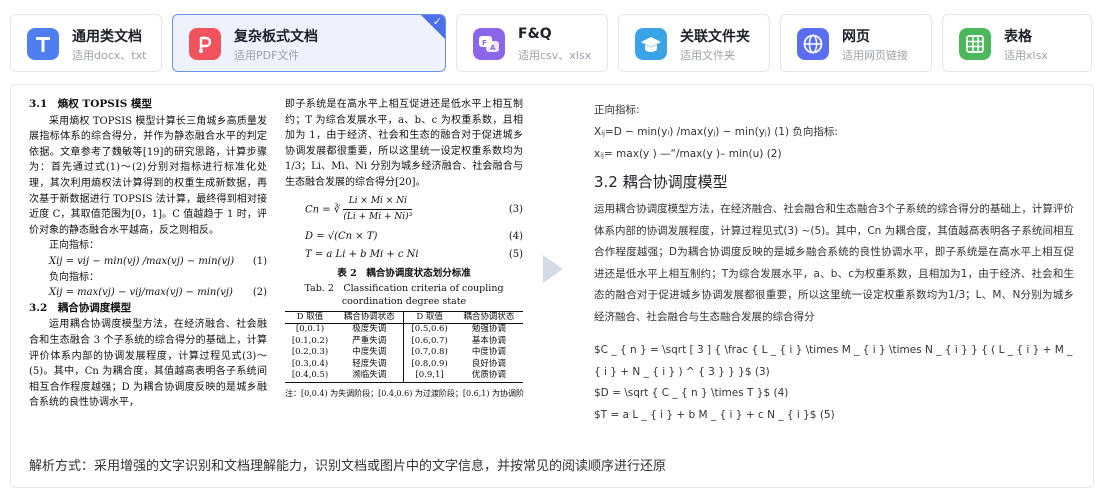 This screenshot has height=495, width=1102. Describe the element at coordinates (1026, 55) in the screenshot. I see `card-subtitle: 适用xlsx` at that location.